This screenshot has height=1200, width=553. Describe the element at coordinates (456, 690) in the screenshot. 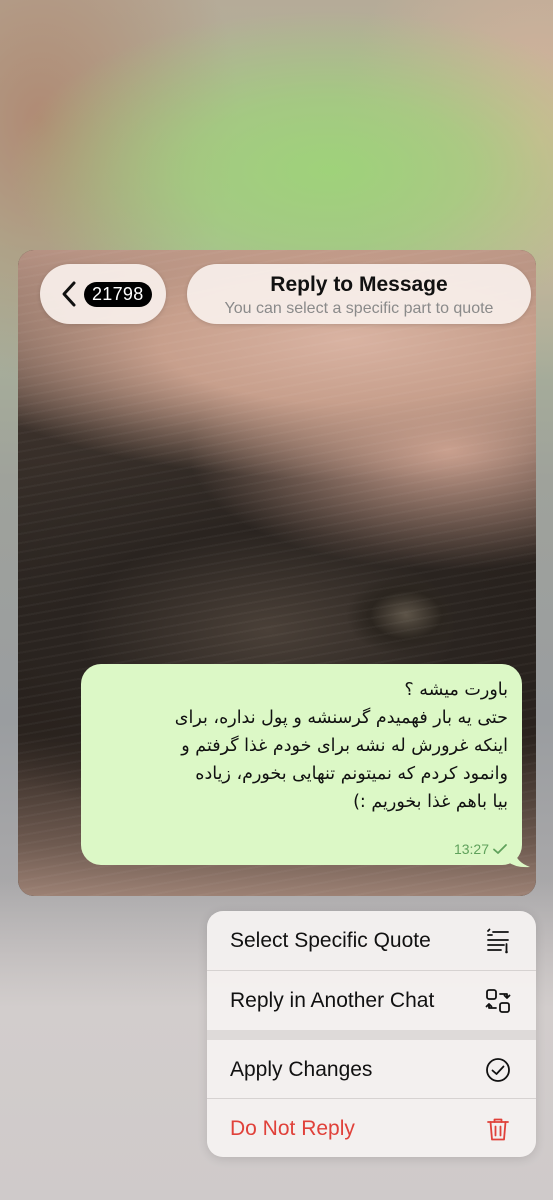

I see `message-line: باورت میشه ؟` at that location.